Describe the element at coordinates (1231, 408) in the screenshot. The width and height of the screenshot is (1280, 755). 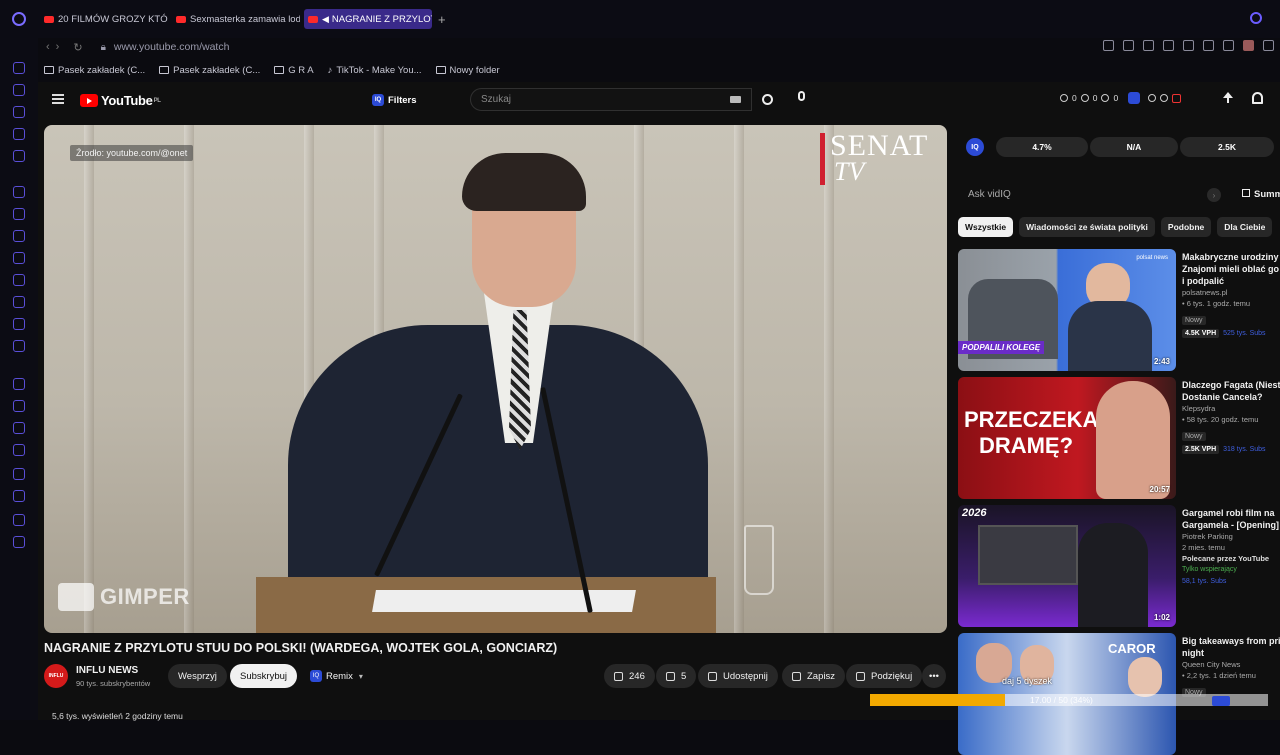
I see `rec-channel: Klepsydra` at that location.